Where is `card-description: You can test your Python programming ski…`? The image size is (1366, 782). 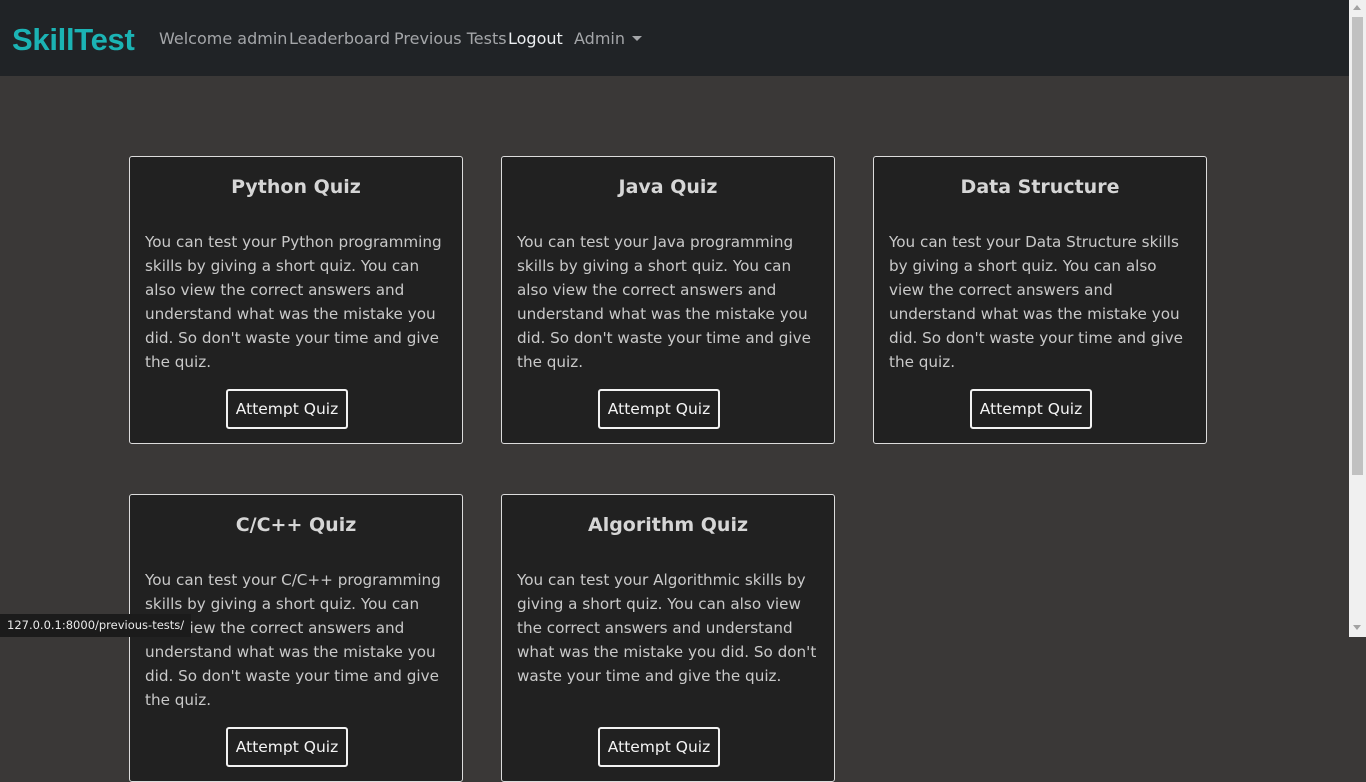
card-description: You can test your Python programming ski… is located at coordinates (293, 302).